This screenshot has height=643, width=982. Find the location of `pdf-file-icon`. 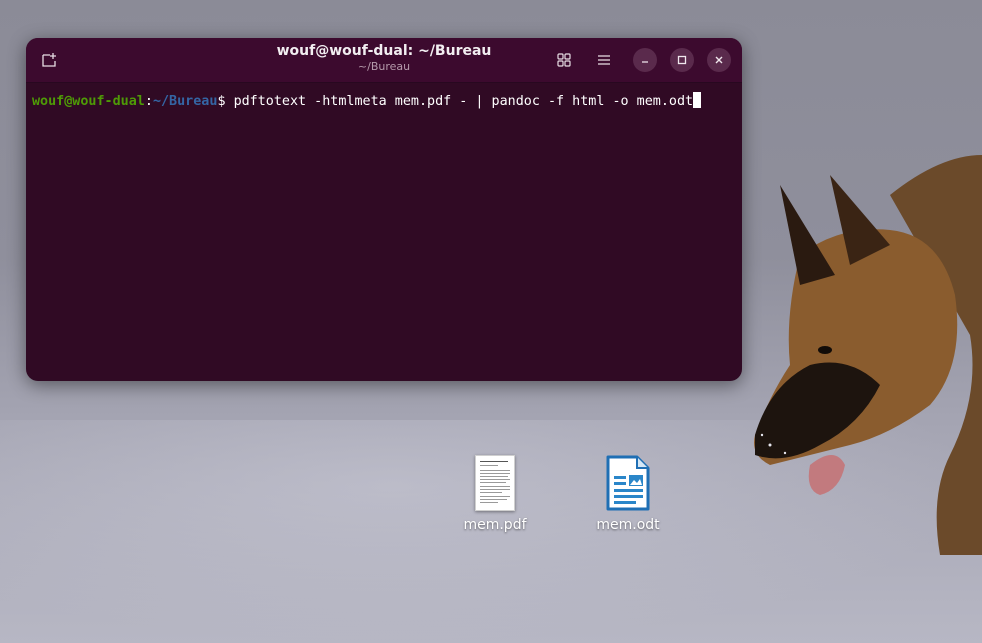

pdf-file-icon is located at coordinates (495, 483).